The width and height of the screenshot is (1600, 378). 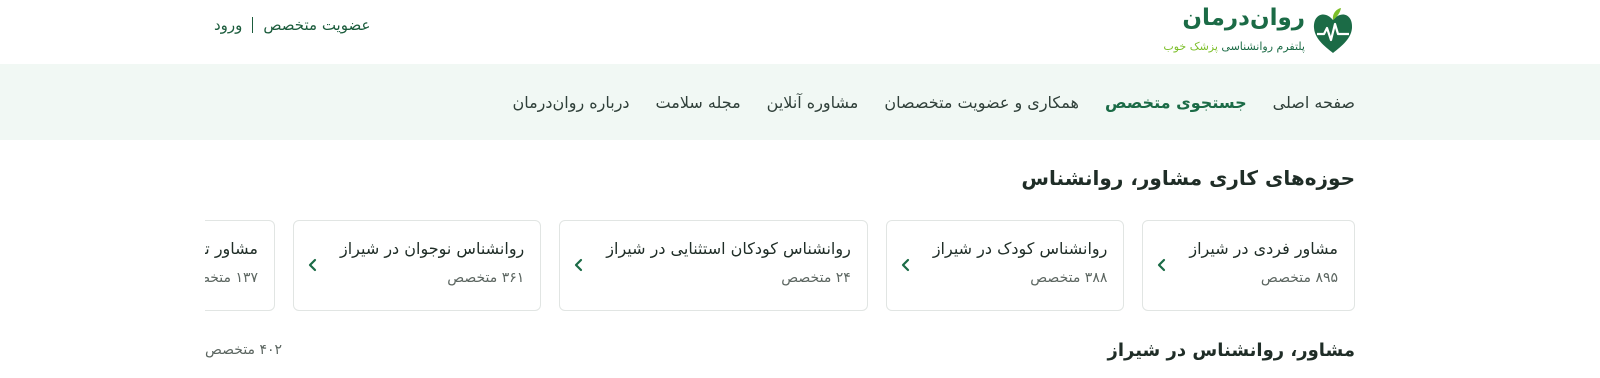 What do you see at coordinates (1299, 278) in the screenshot?
I see `card-count: ۸۹۵ متخصص` at bounding box center [1299, 278].